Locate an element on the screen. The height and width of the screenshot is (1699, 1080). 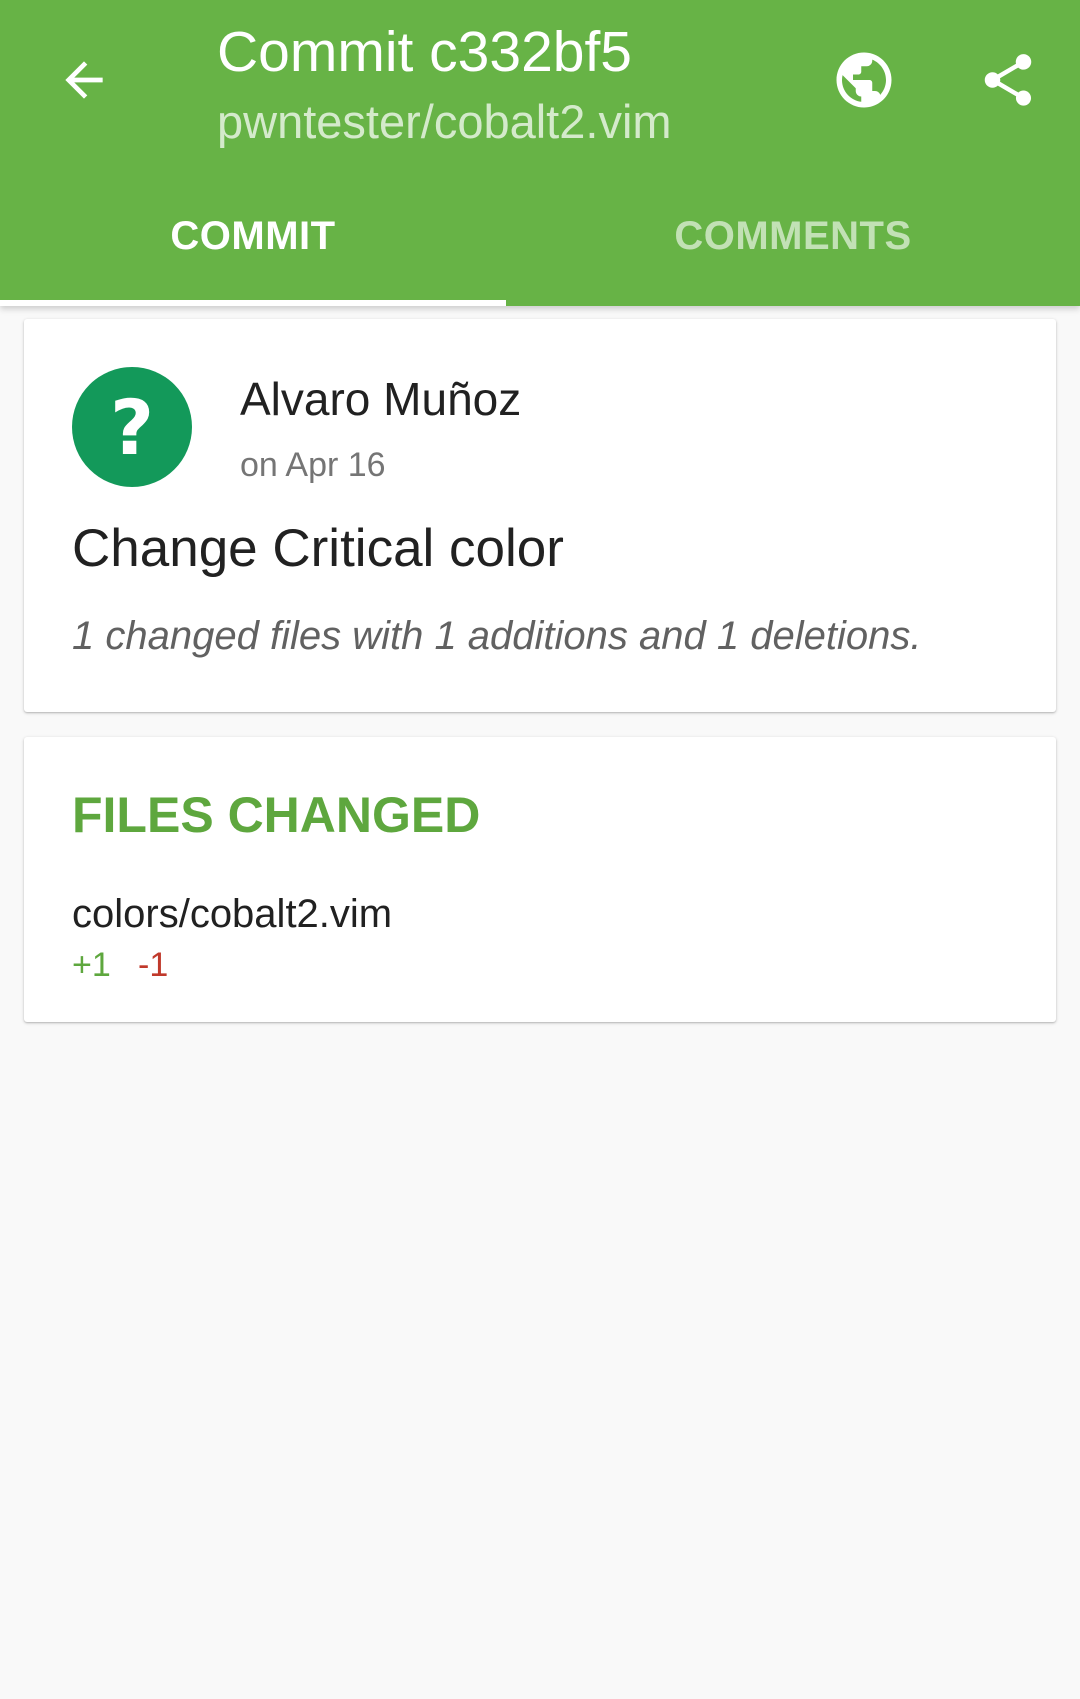
back-button is located at coordinates (84, 80).